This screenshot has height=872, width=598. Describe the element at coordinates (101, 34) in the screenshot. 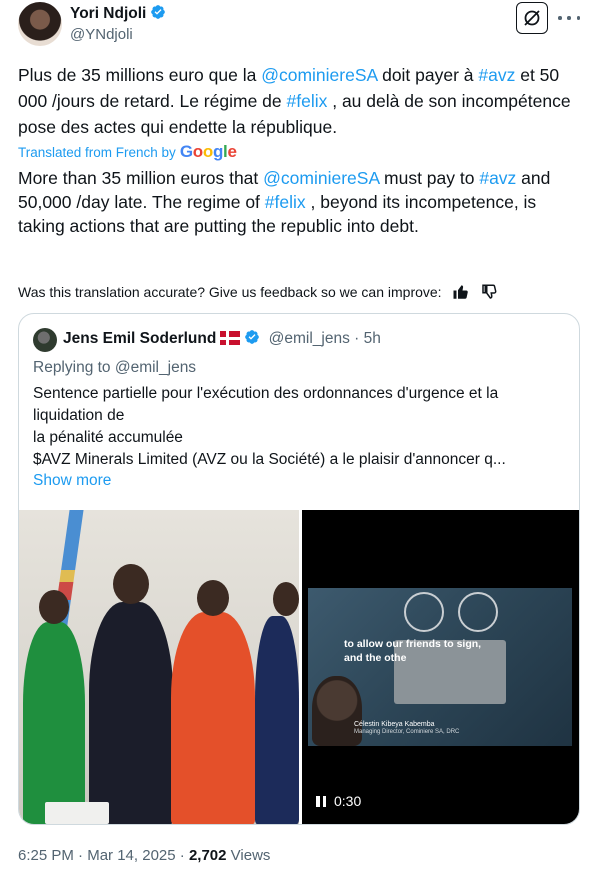

I see `author-handle: @YNdjoli` at that location.